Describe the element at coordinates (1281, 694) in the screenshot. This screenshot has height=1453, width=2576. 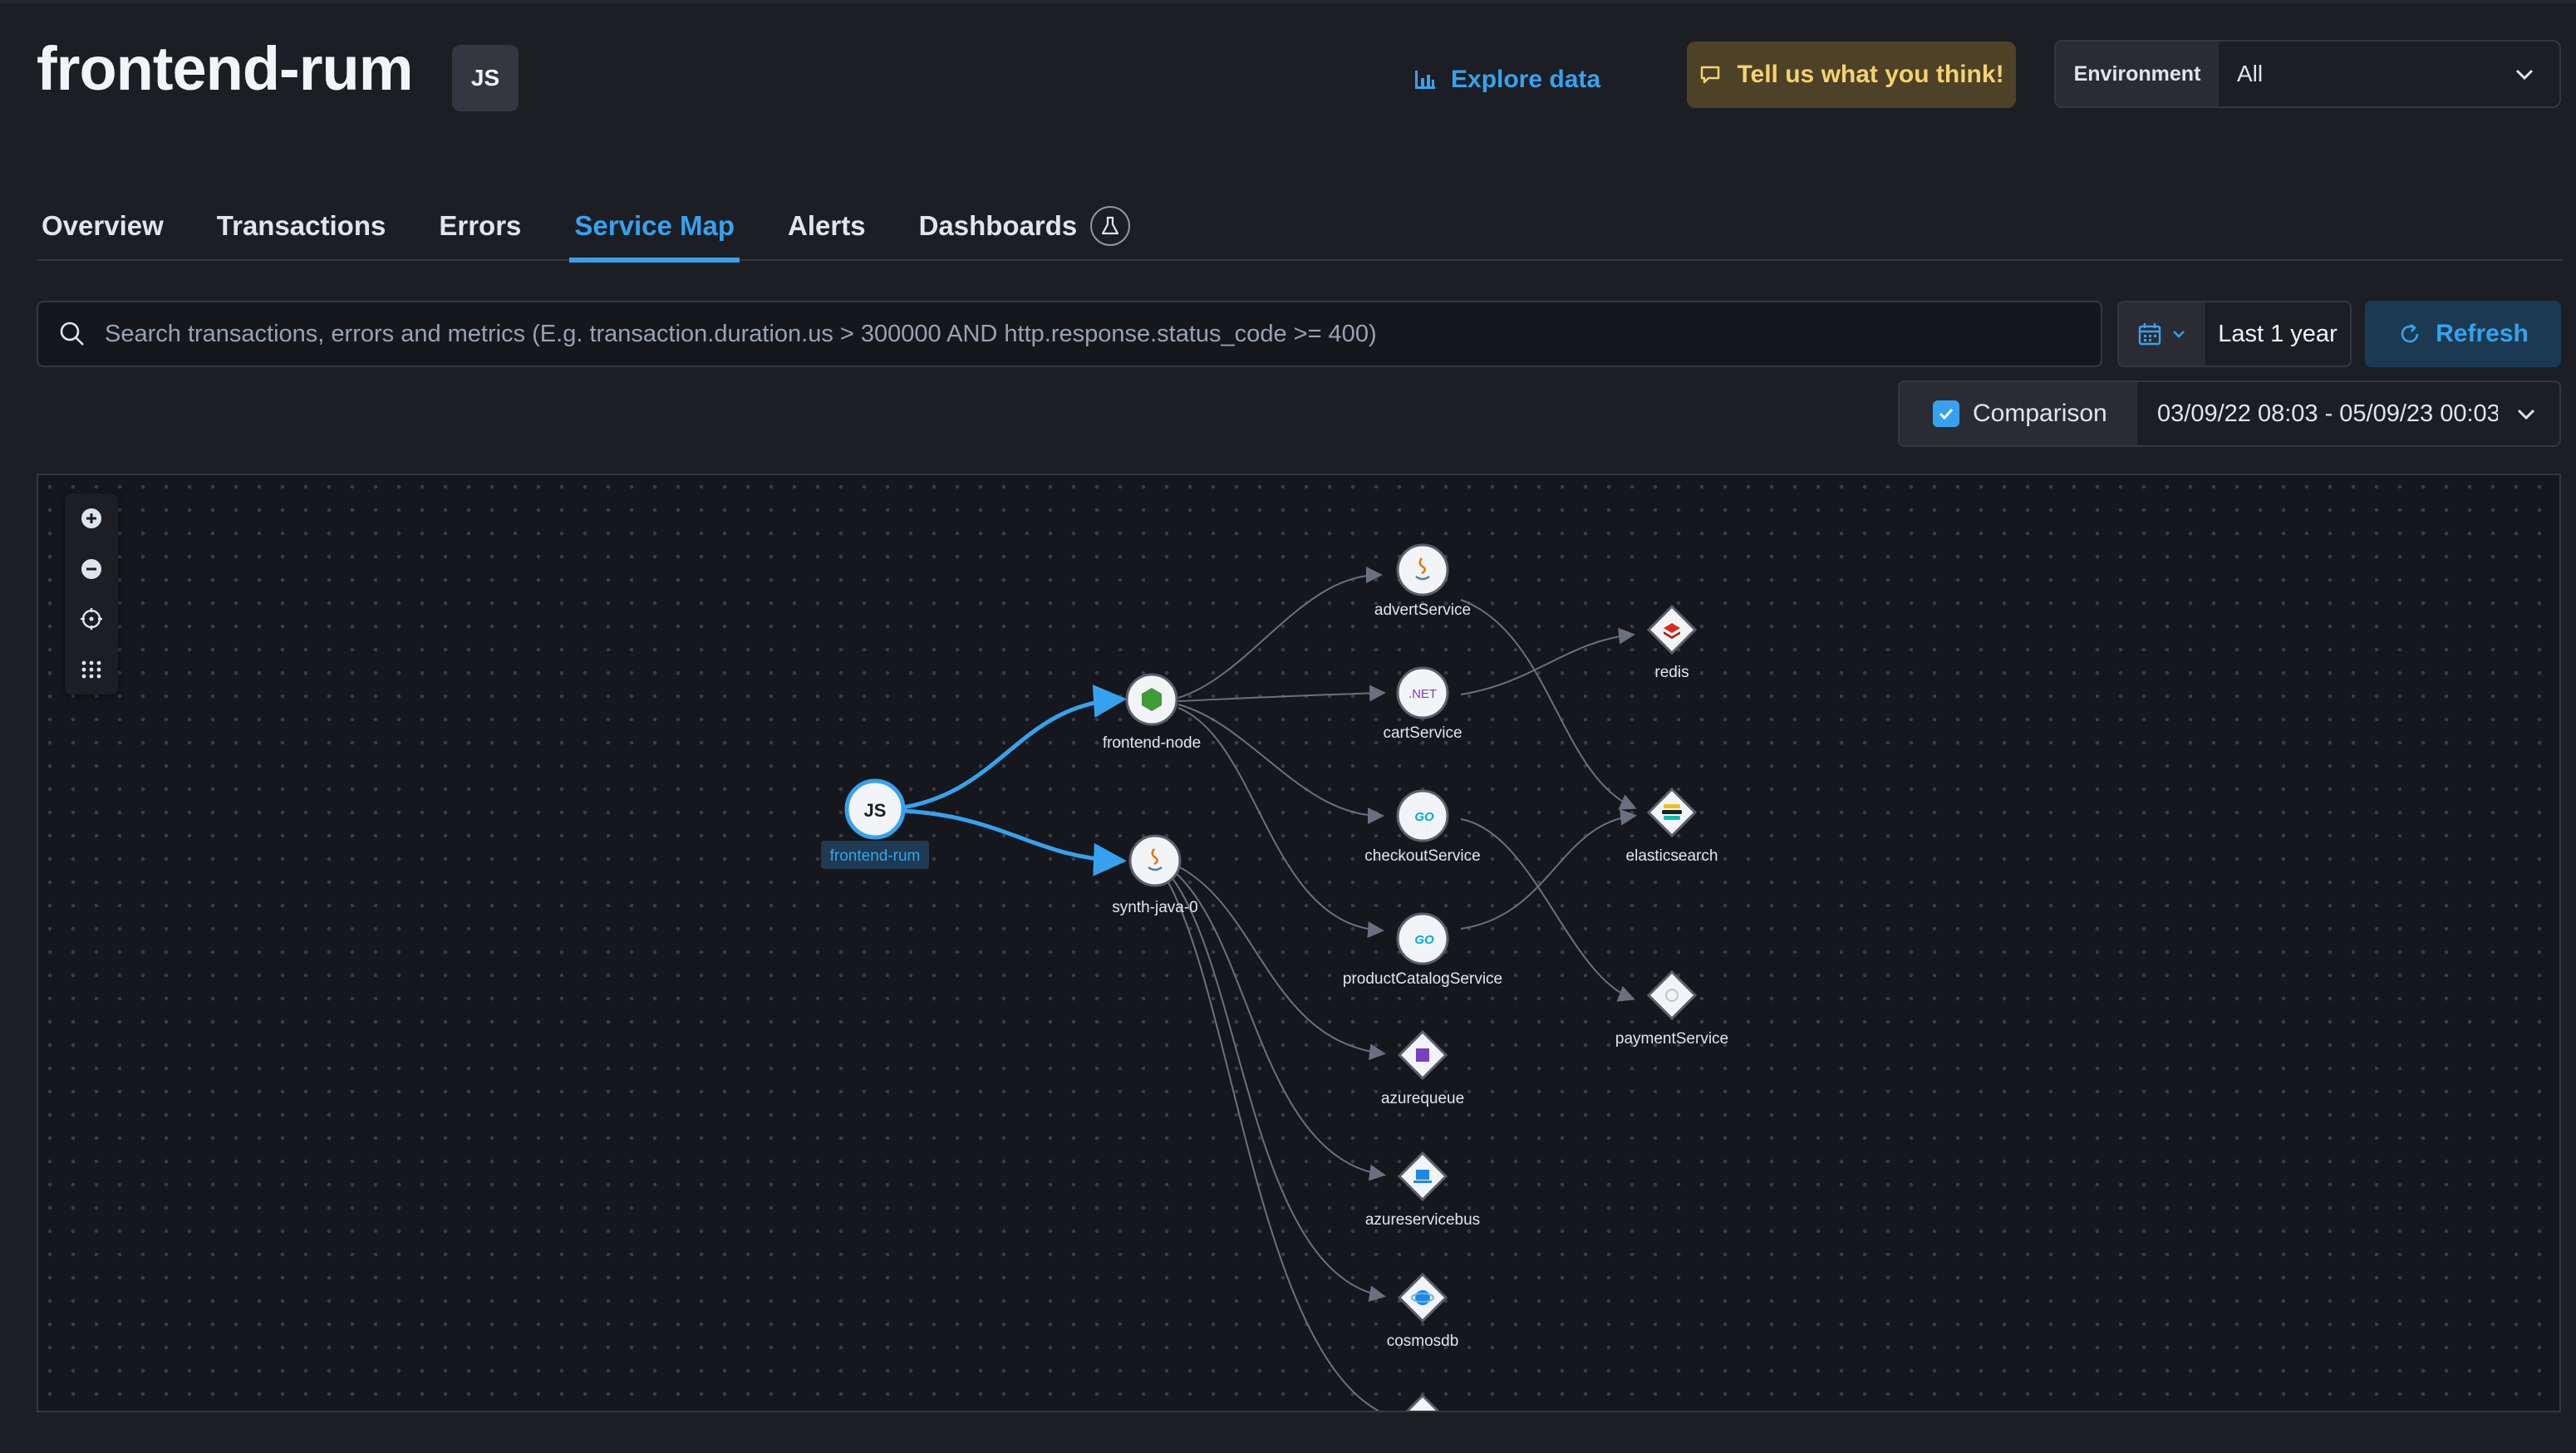
I see `edge-frontend-node-cart` at that location.